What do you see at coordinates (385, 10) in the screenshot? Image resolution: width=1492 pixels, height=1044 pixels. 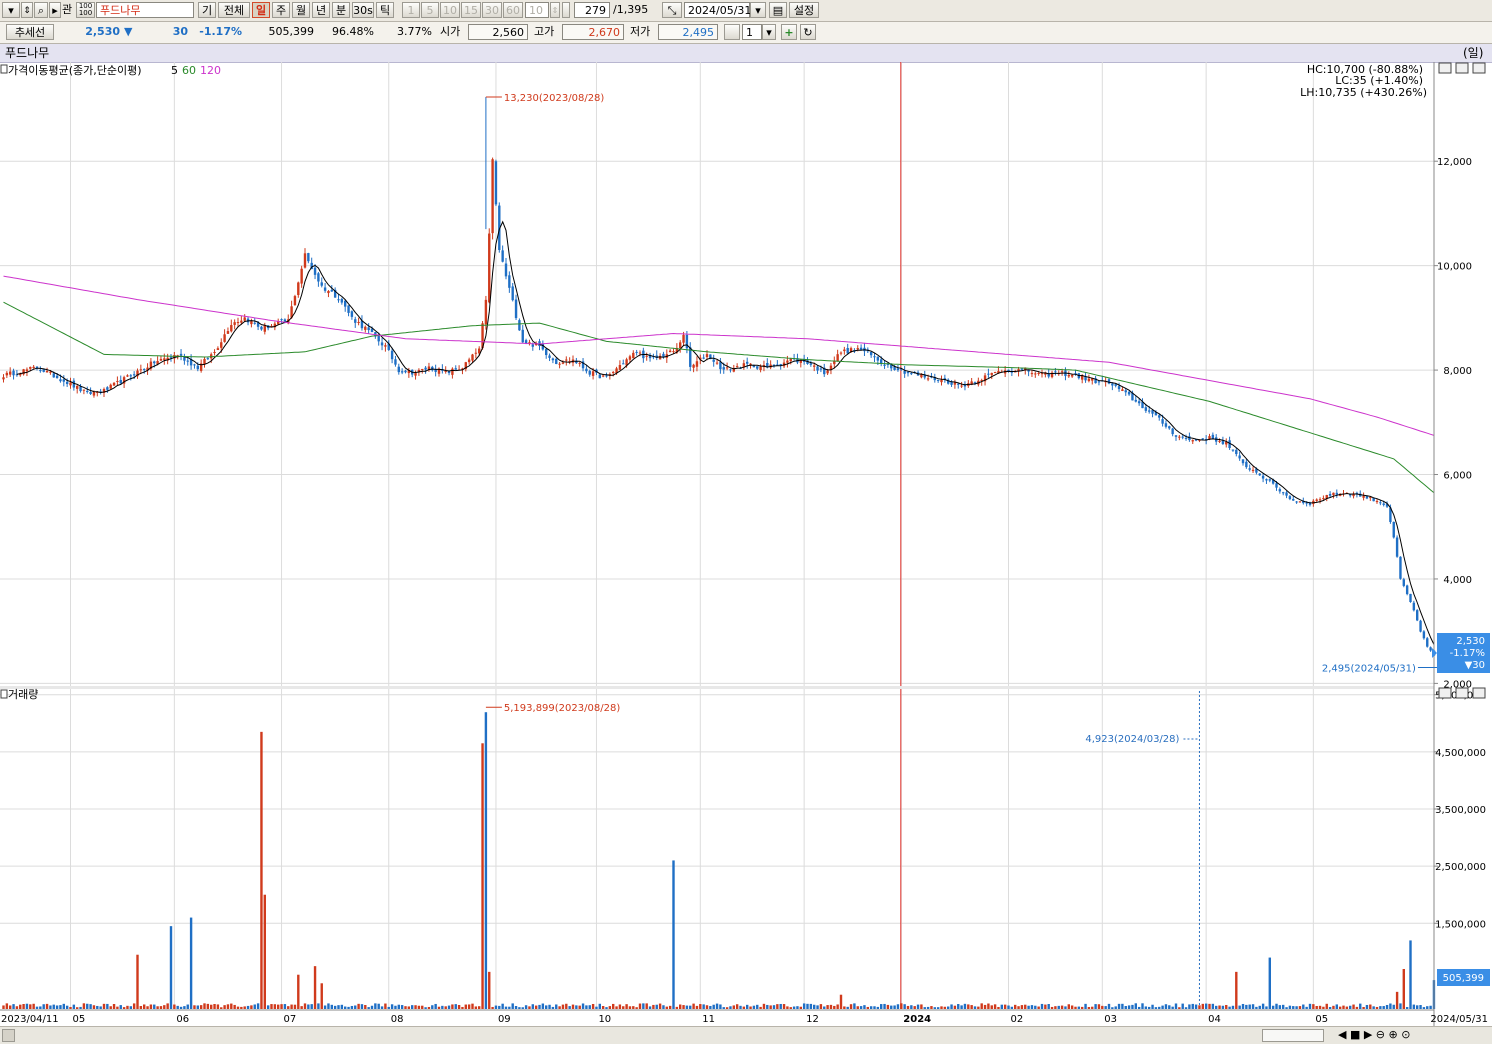 I see `tab-period-tick: 틱` at bounding box center [385, 10].